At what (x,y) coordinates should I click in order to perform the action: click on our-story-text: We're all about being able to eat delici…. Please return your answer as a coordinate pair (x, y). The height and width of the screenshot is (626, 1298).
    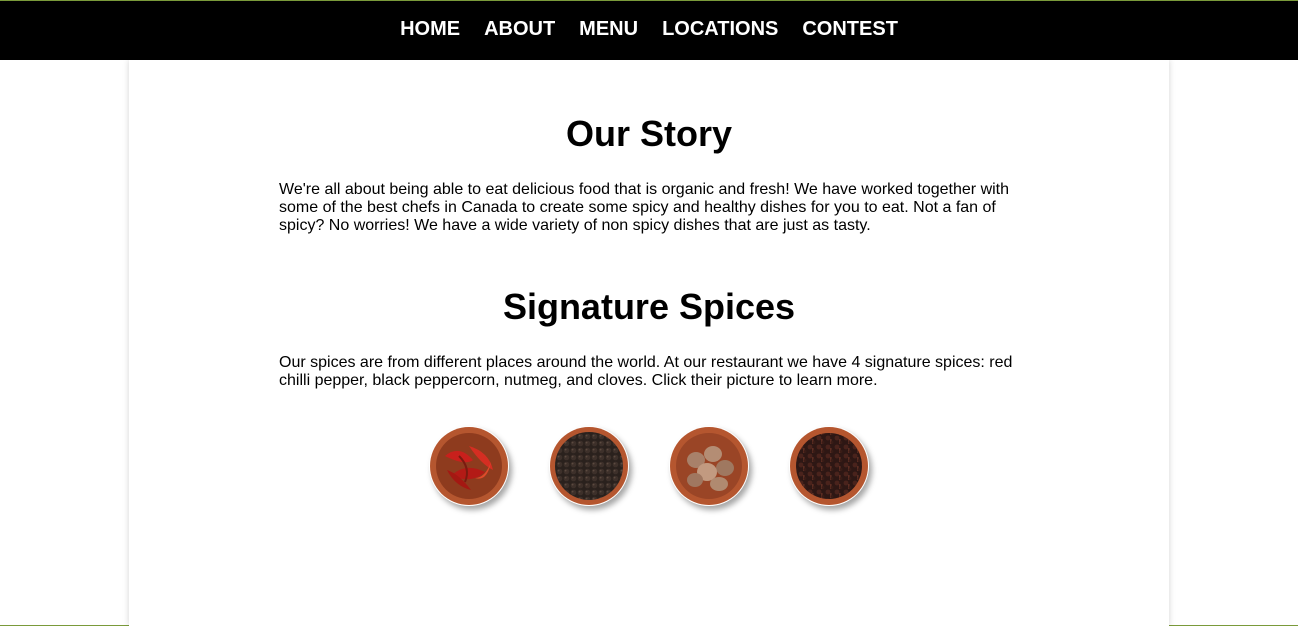
    Looking at the image, I should click on (644, 207).